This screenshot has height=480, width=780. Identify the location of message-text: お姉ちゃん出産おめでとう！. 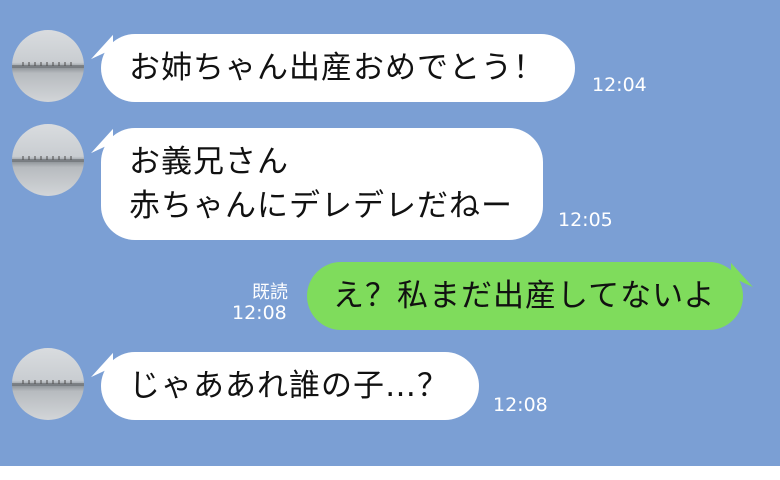
(337, 68).